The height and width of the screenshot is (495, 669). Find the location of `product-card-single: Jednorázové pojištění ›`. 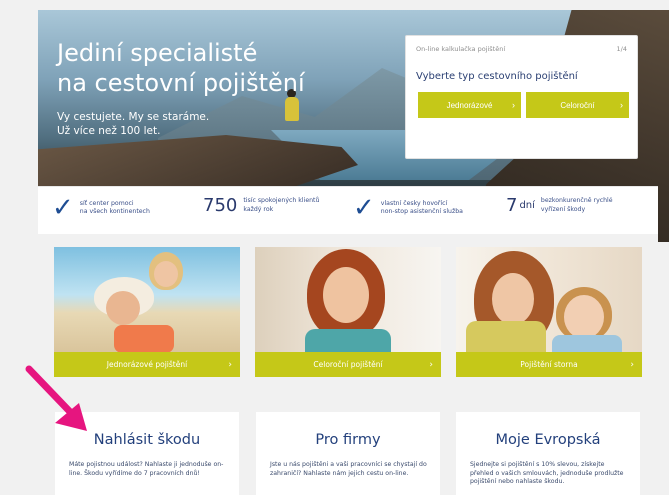

product-card-single: Jednorázové pojištění › is located at coordinates (147, 312).